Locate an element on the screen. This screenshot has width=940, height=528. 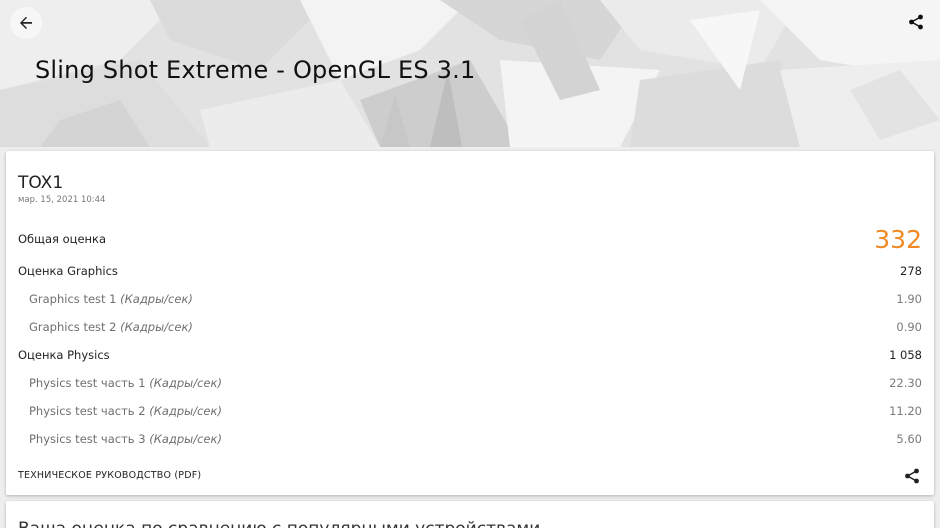
arrow-left-icon is located at coordinates (26, 22).